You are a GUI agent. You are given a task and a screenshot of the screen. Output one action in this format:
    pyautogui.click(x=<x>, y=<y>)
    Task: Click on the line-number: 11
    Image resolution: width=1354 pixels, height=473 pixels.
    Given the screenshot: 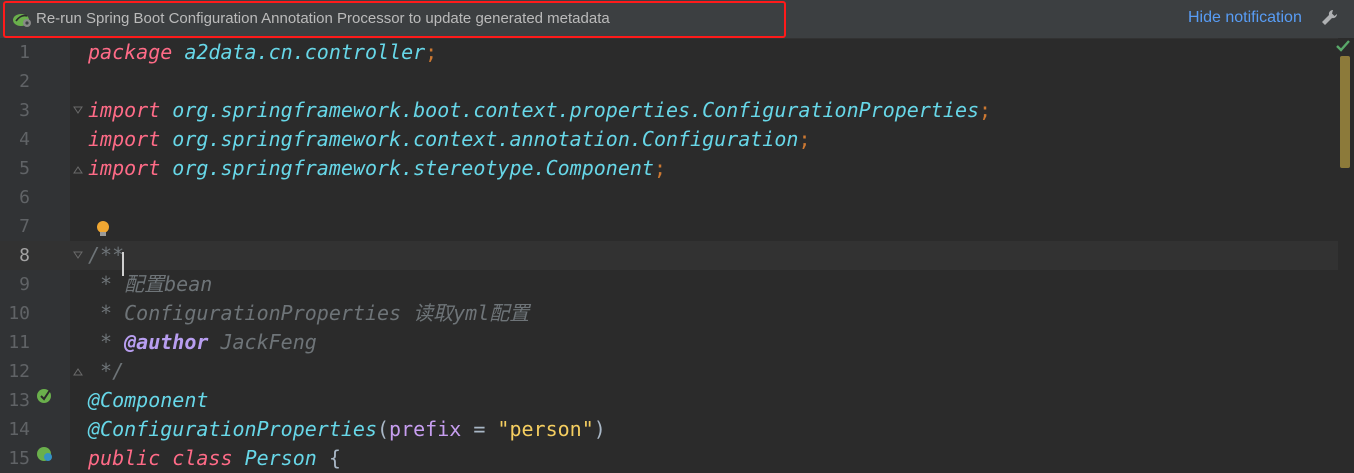 What is the action you would take?
    pyautogui.click(x=19, y=342)
    